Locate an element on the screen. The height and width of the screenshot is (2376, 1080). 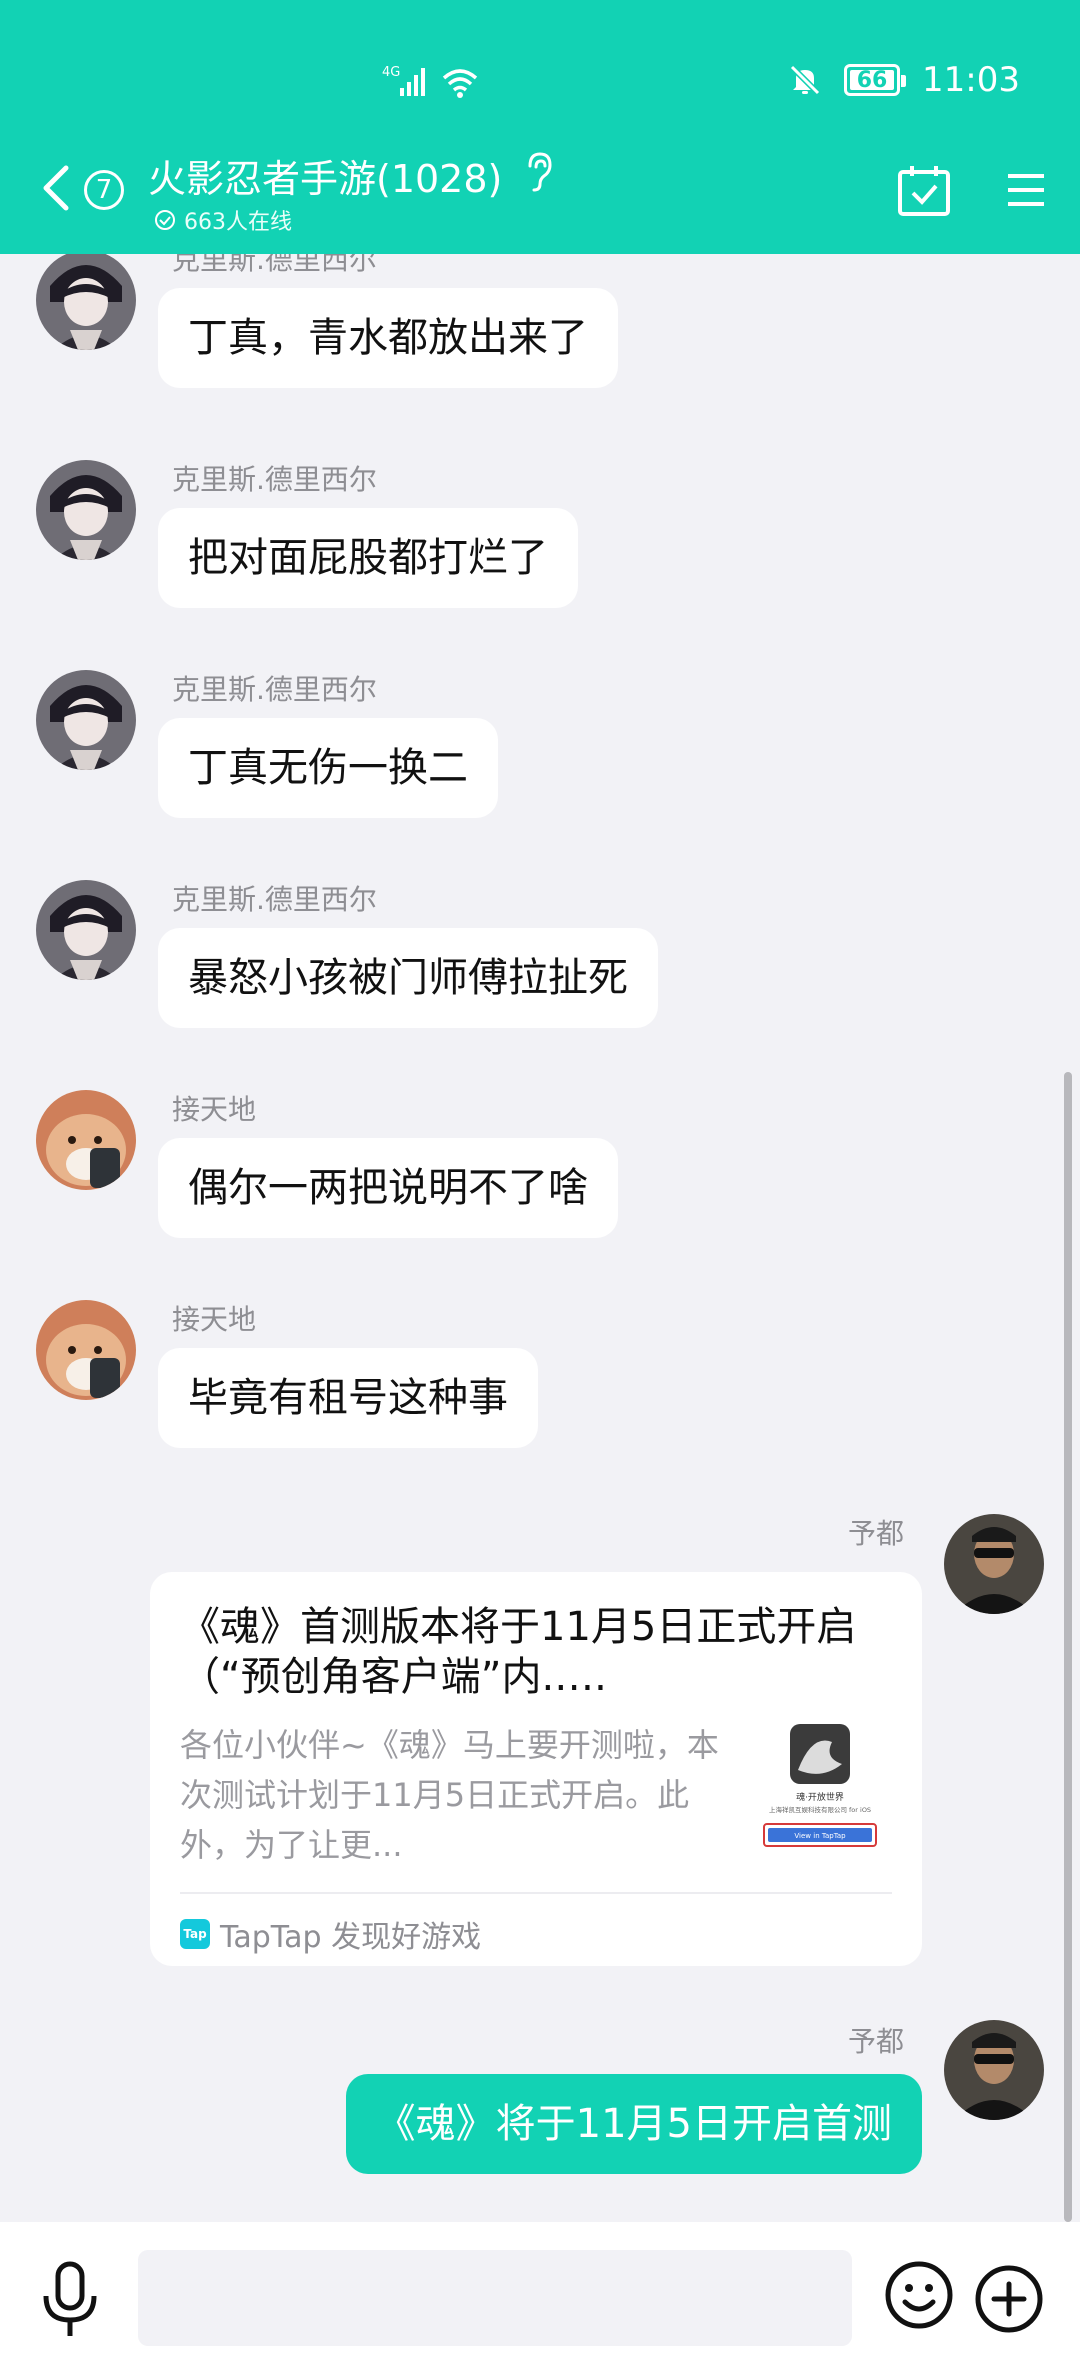
svg-text: 魂·开放世界 is located at coordinates (820, 1797).